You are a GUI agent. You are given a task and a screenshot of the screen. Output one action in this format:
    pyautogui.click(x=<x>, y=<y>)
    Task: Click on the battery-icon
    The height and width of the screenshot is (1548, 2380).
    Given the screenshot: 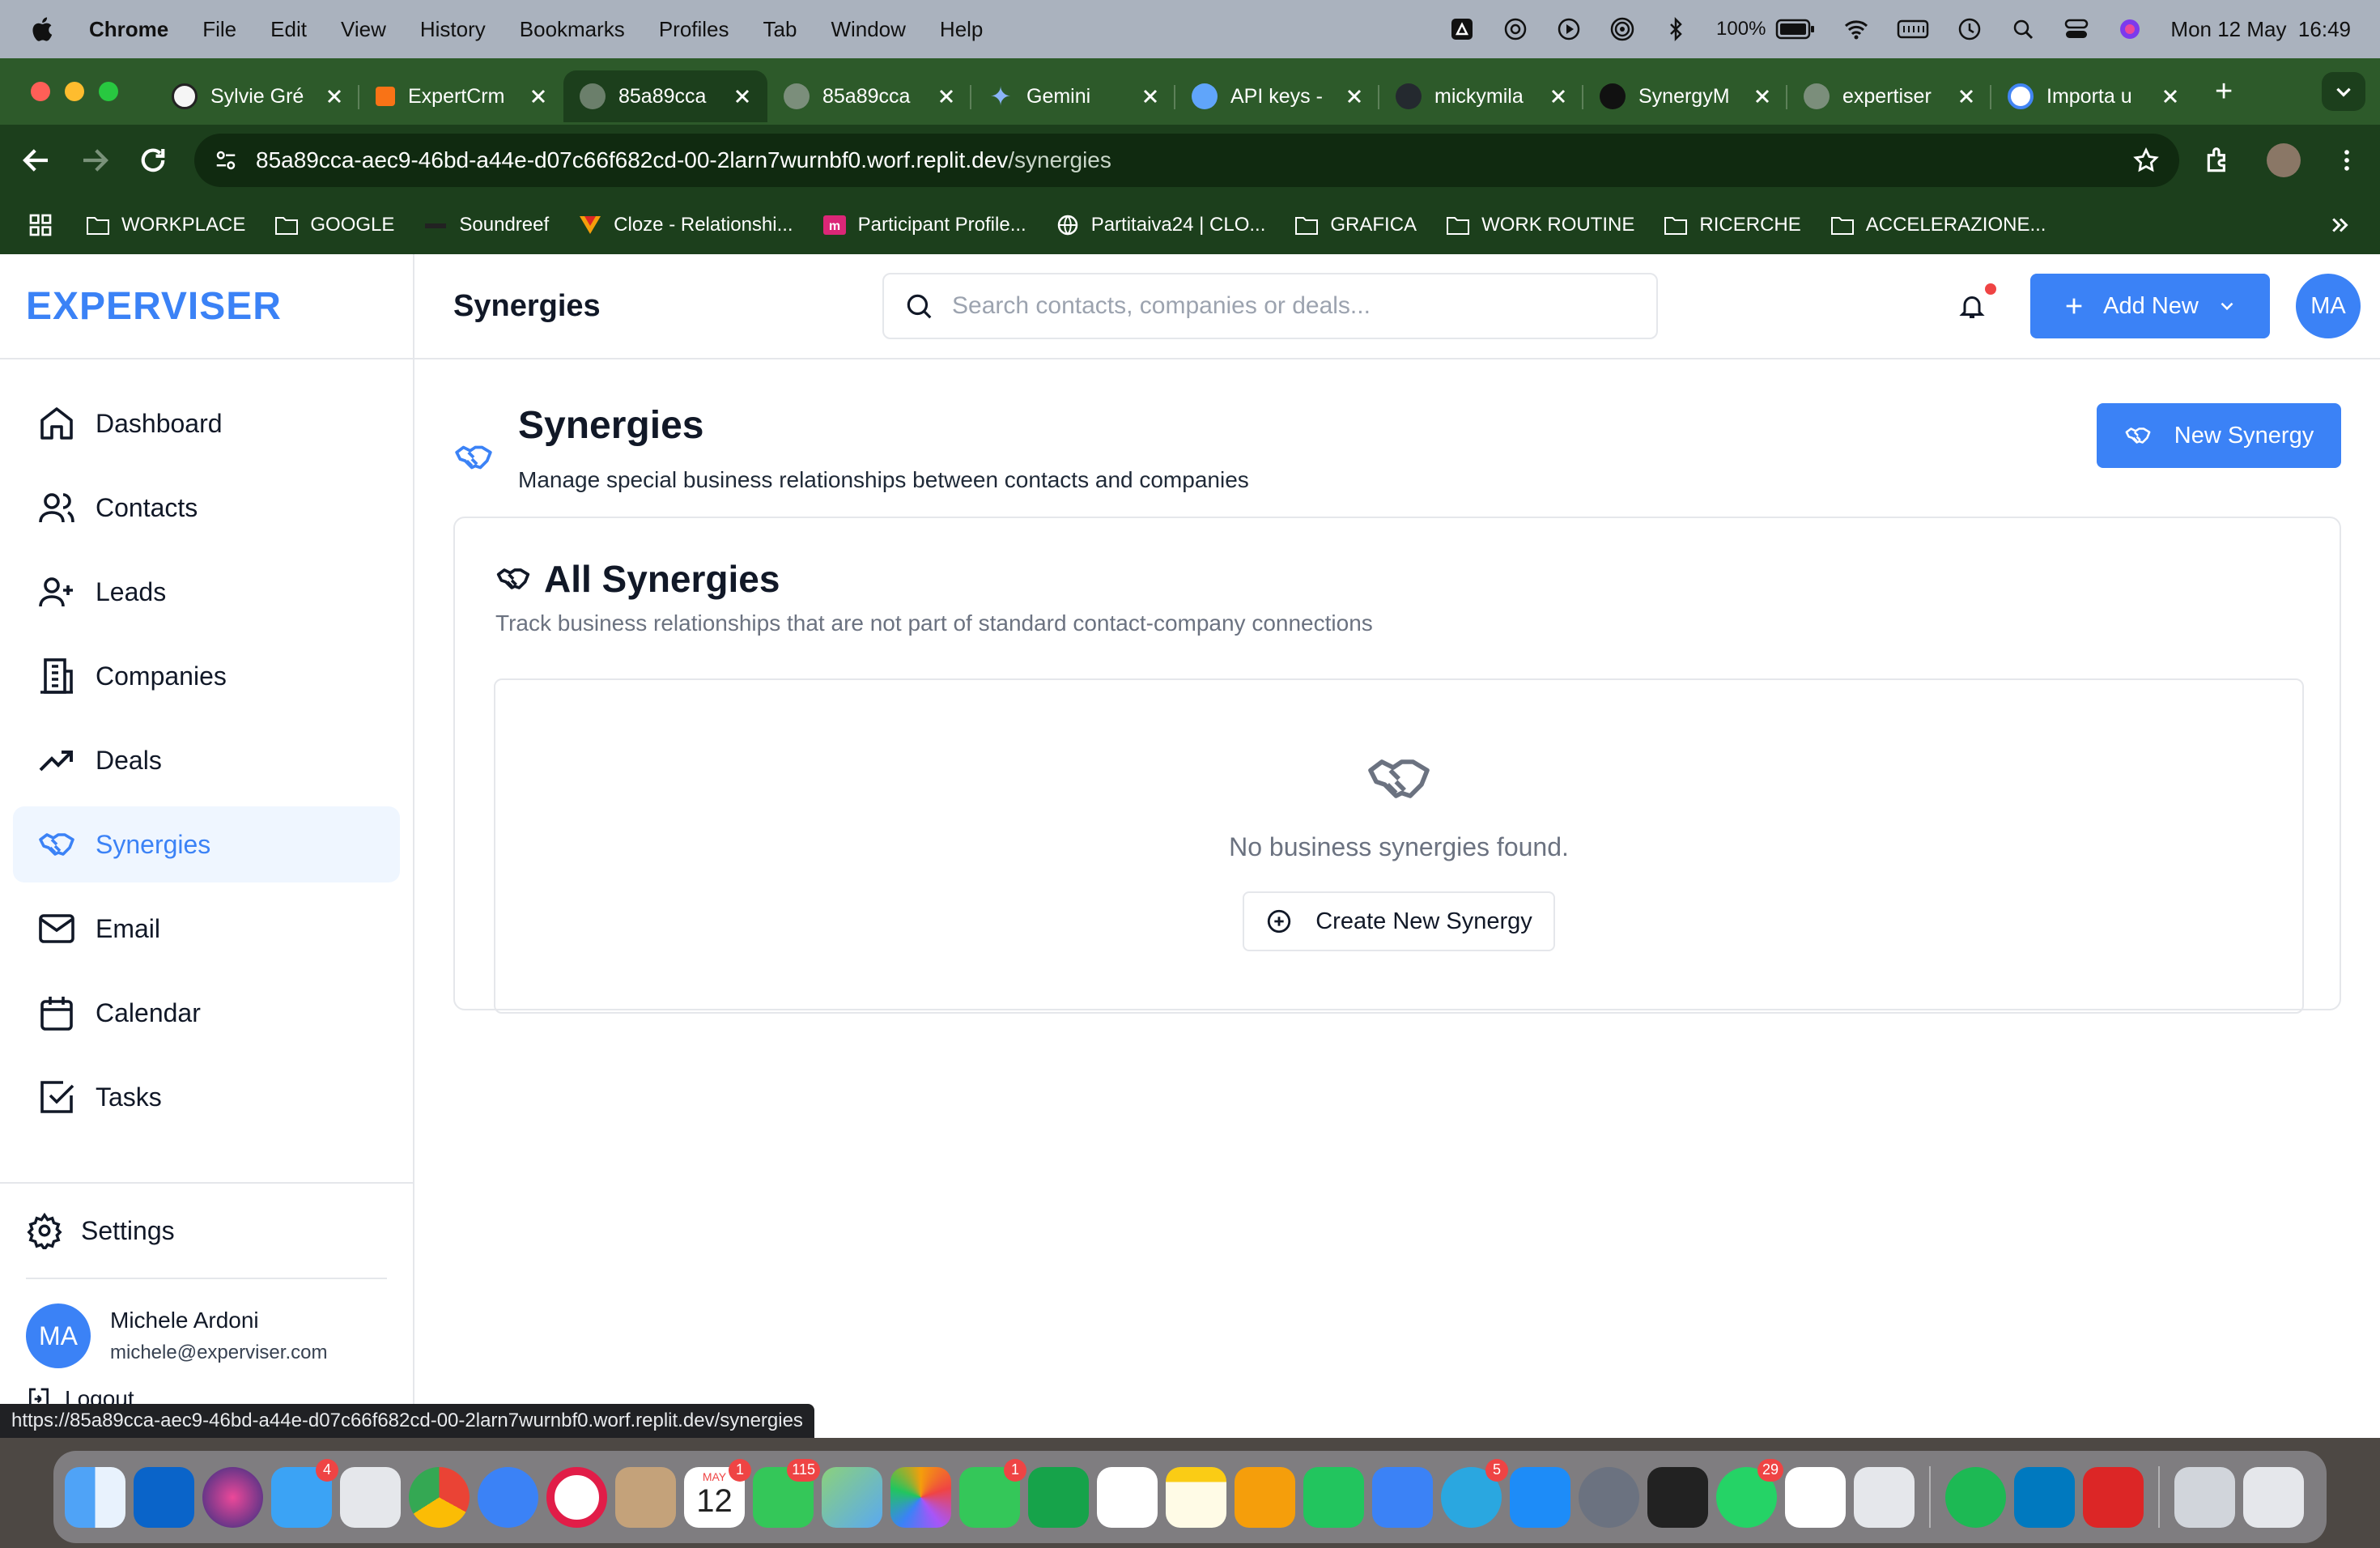 What is the action you would take?
    pyautogui.click(x=1795, y=29)
    